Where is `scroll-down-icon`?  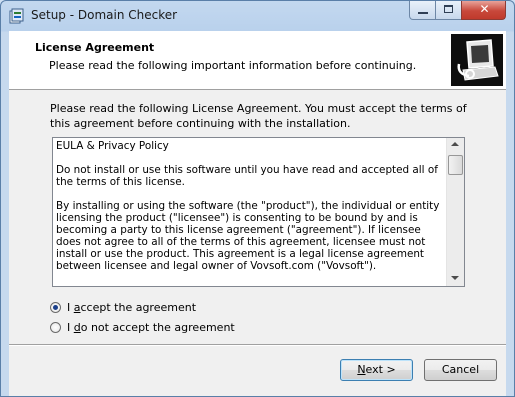 scroll-down-icon is located at coordinates (455, 278).